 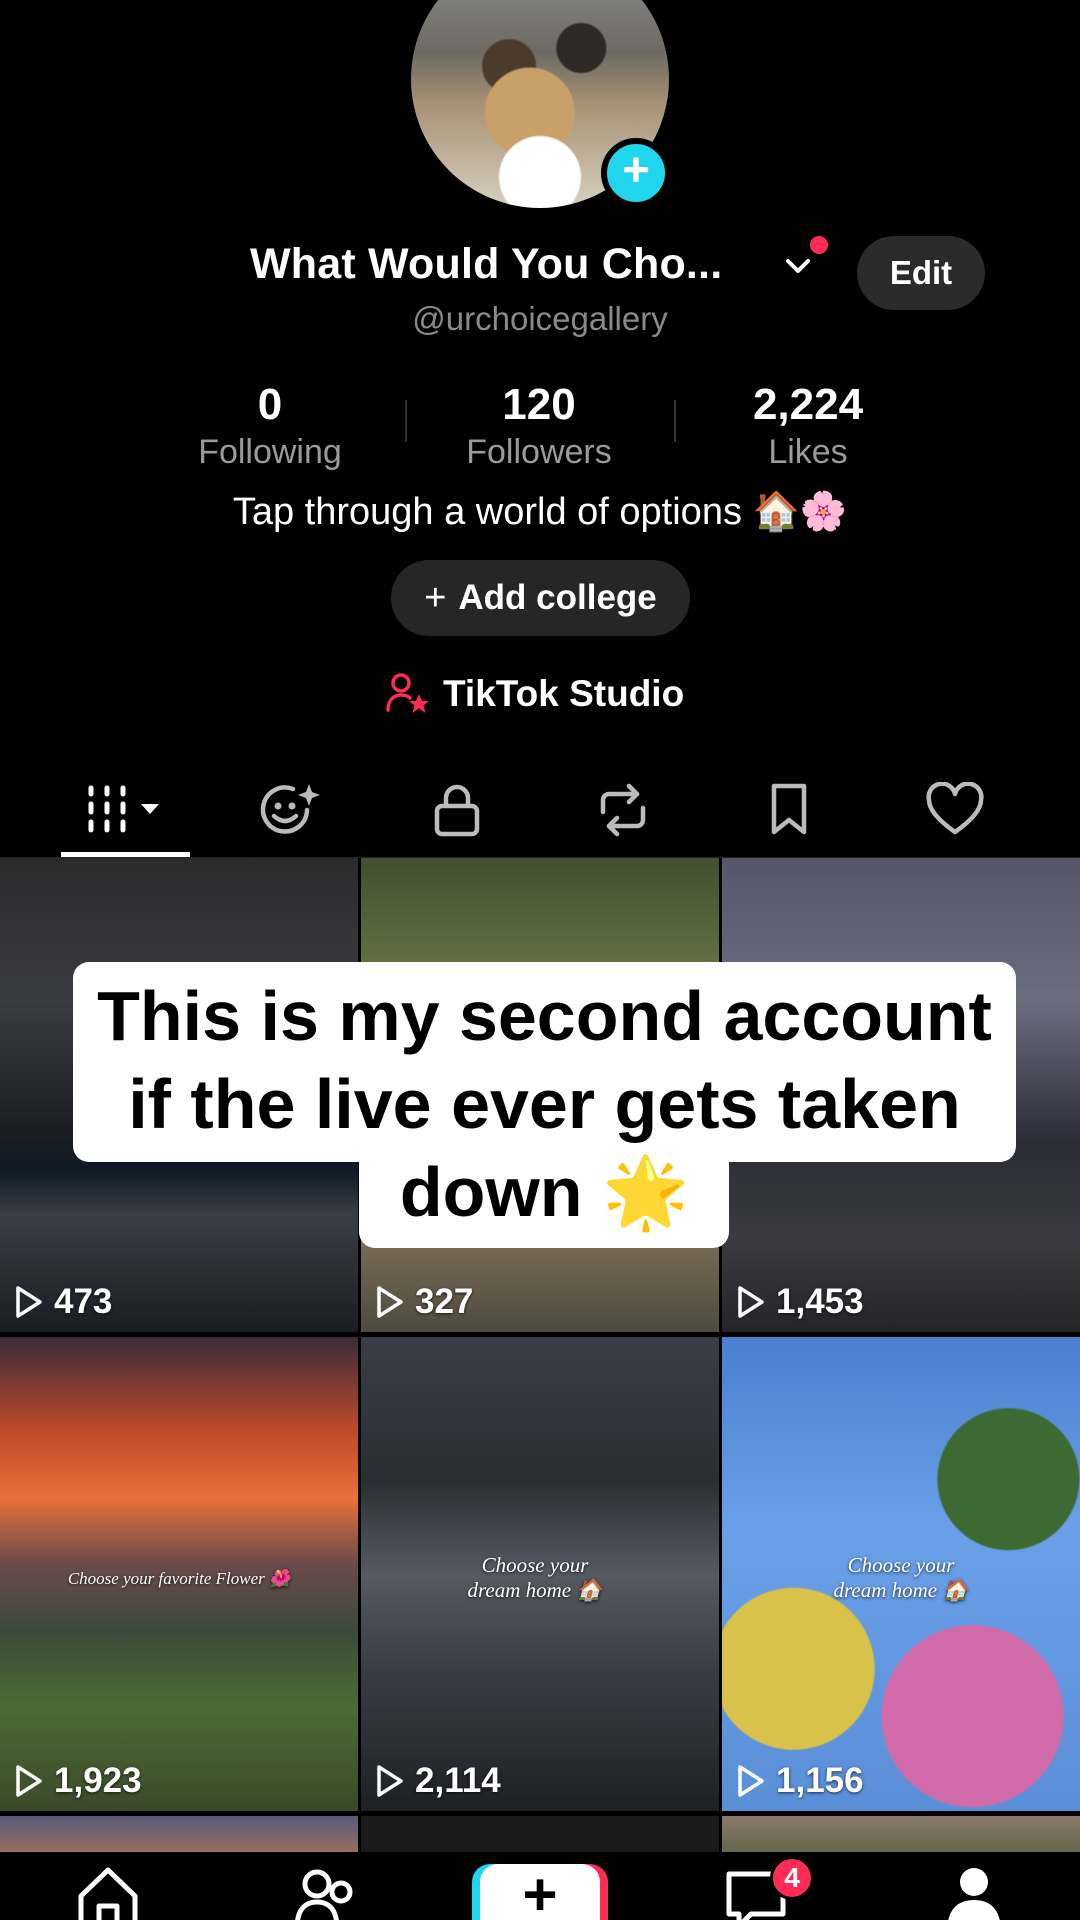 I want to click on tab-private, so click(x=457, y=810).